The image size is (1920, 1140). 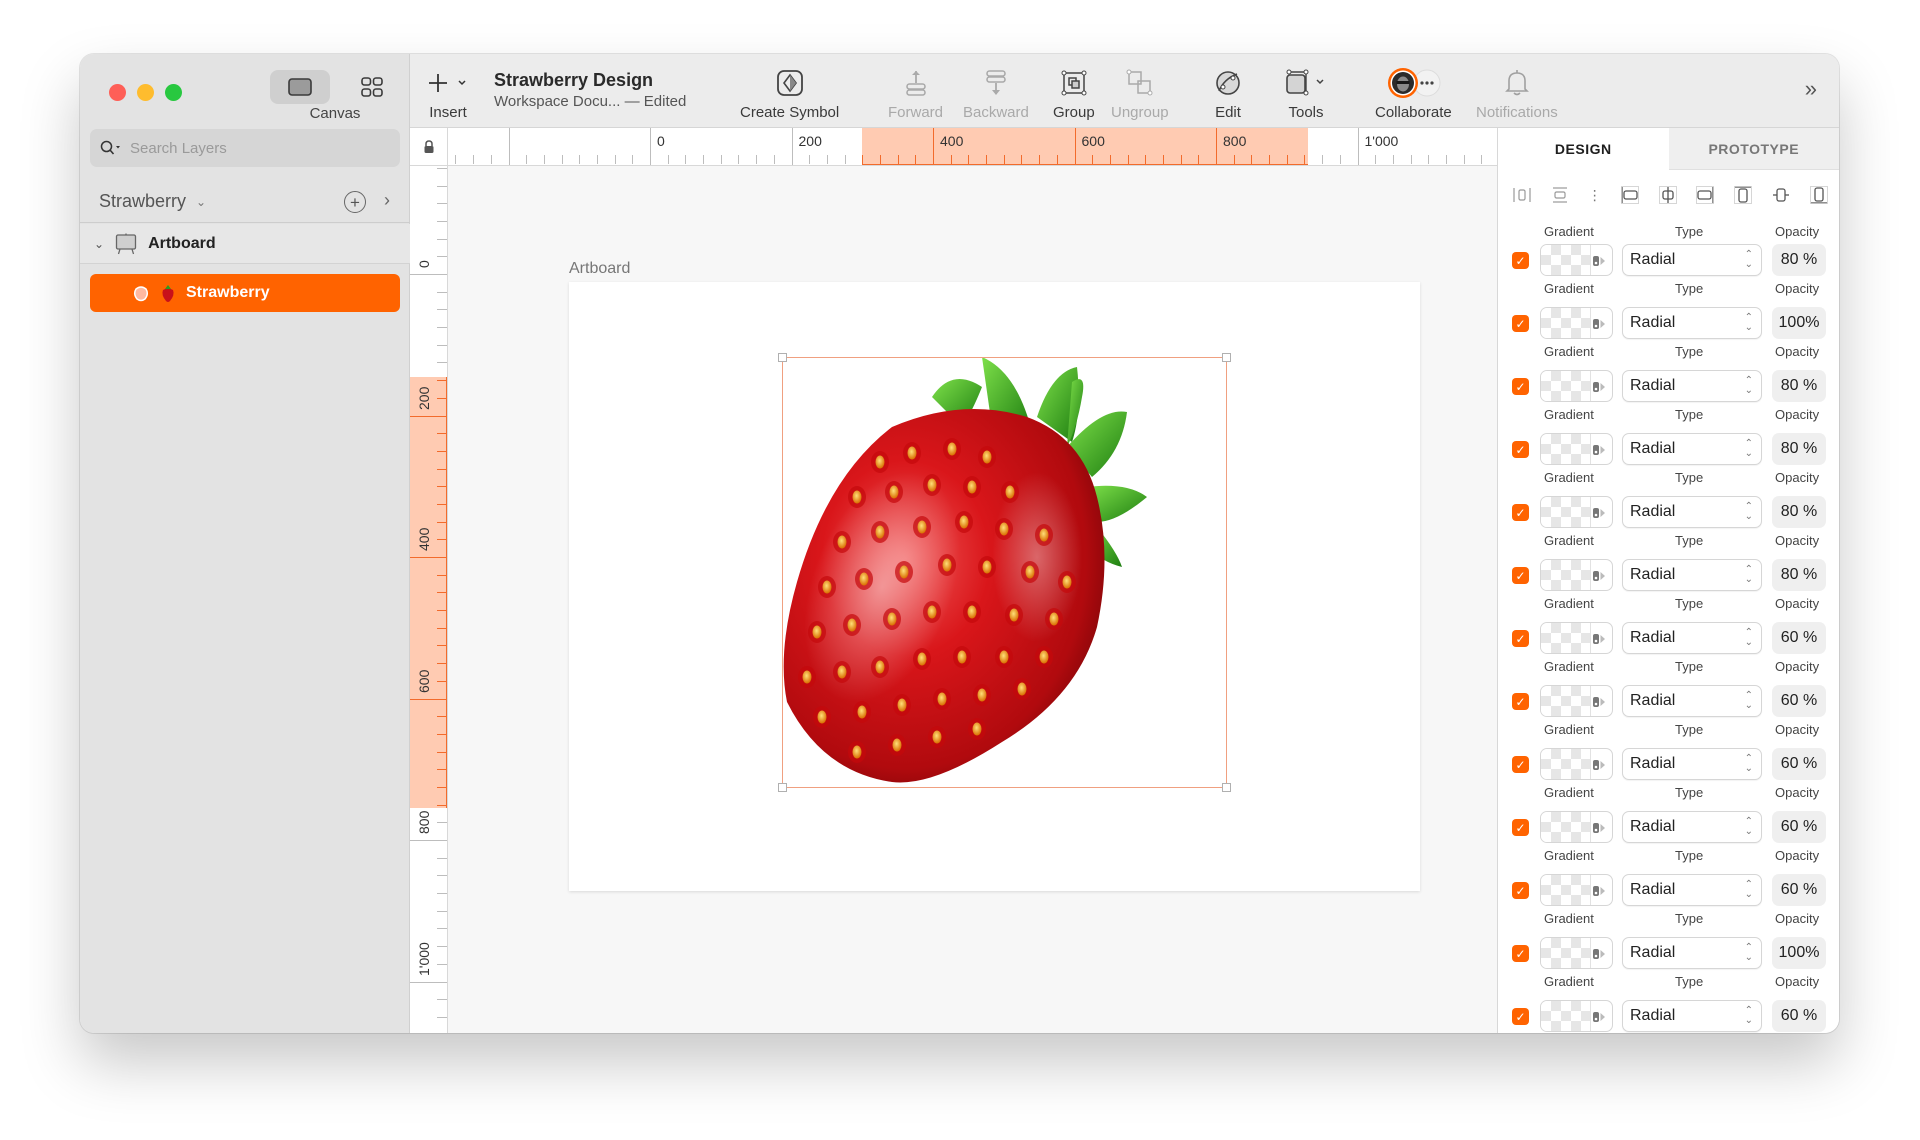 What do you see at coordinates (429, 599) in the screenshot?
I see `vertical-ruler: 0 200 400 600 800 1'000` at bounding box center [429, 599].